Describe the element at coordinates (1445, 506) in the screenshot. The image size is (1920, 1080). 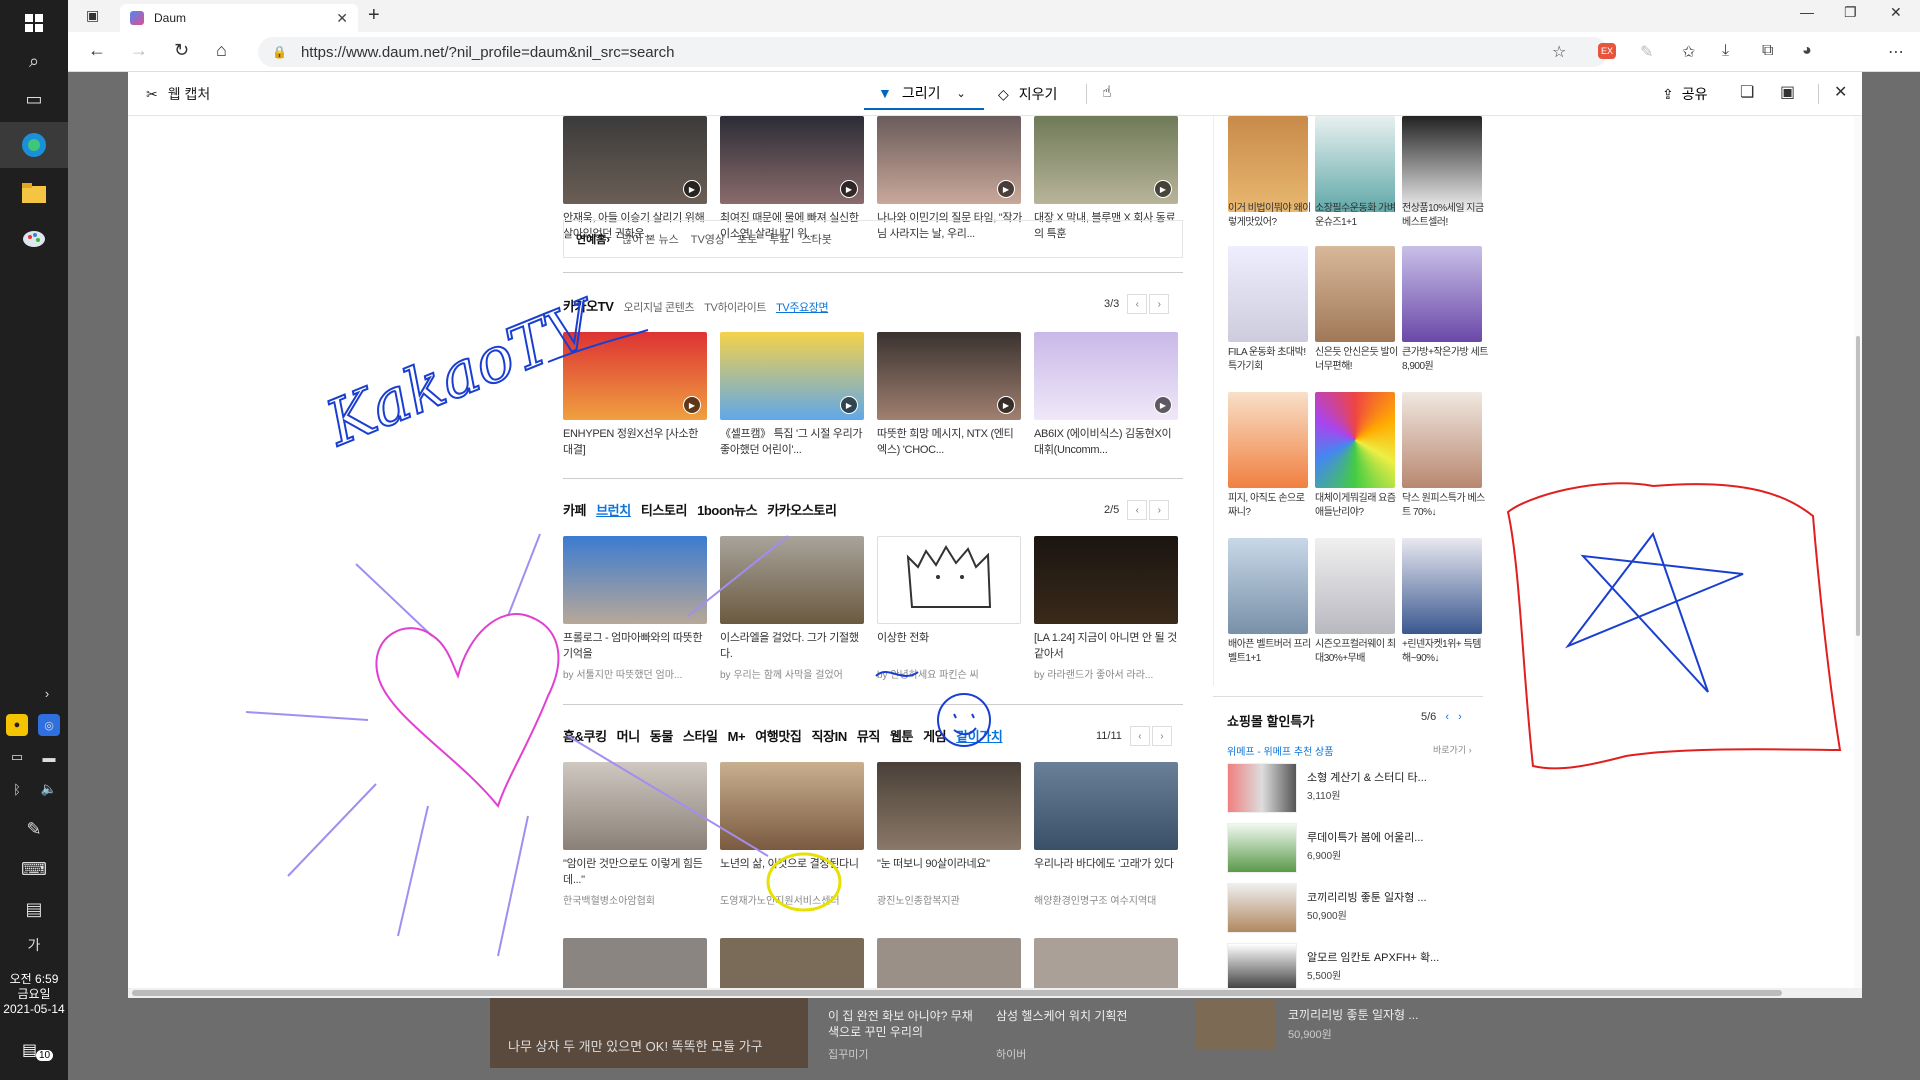
I see `shop-caption: 닥스 원피스특가 베스트 70%↓` at that location.